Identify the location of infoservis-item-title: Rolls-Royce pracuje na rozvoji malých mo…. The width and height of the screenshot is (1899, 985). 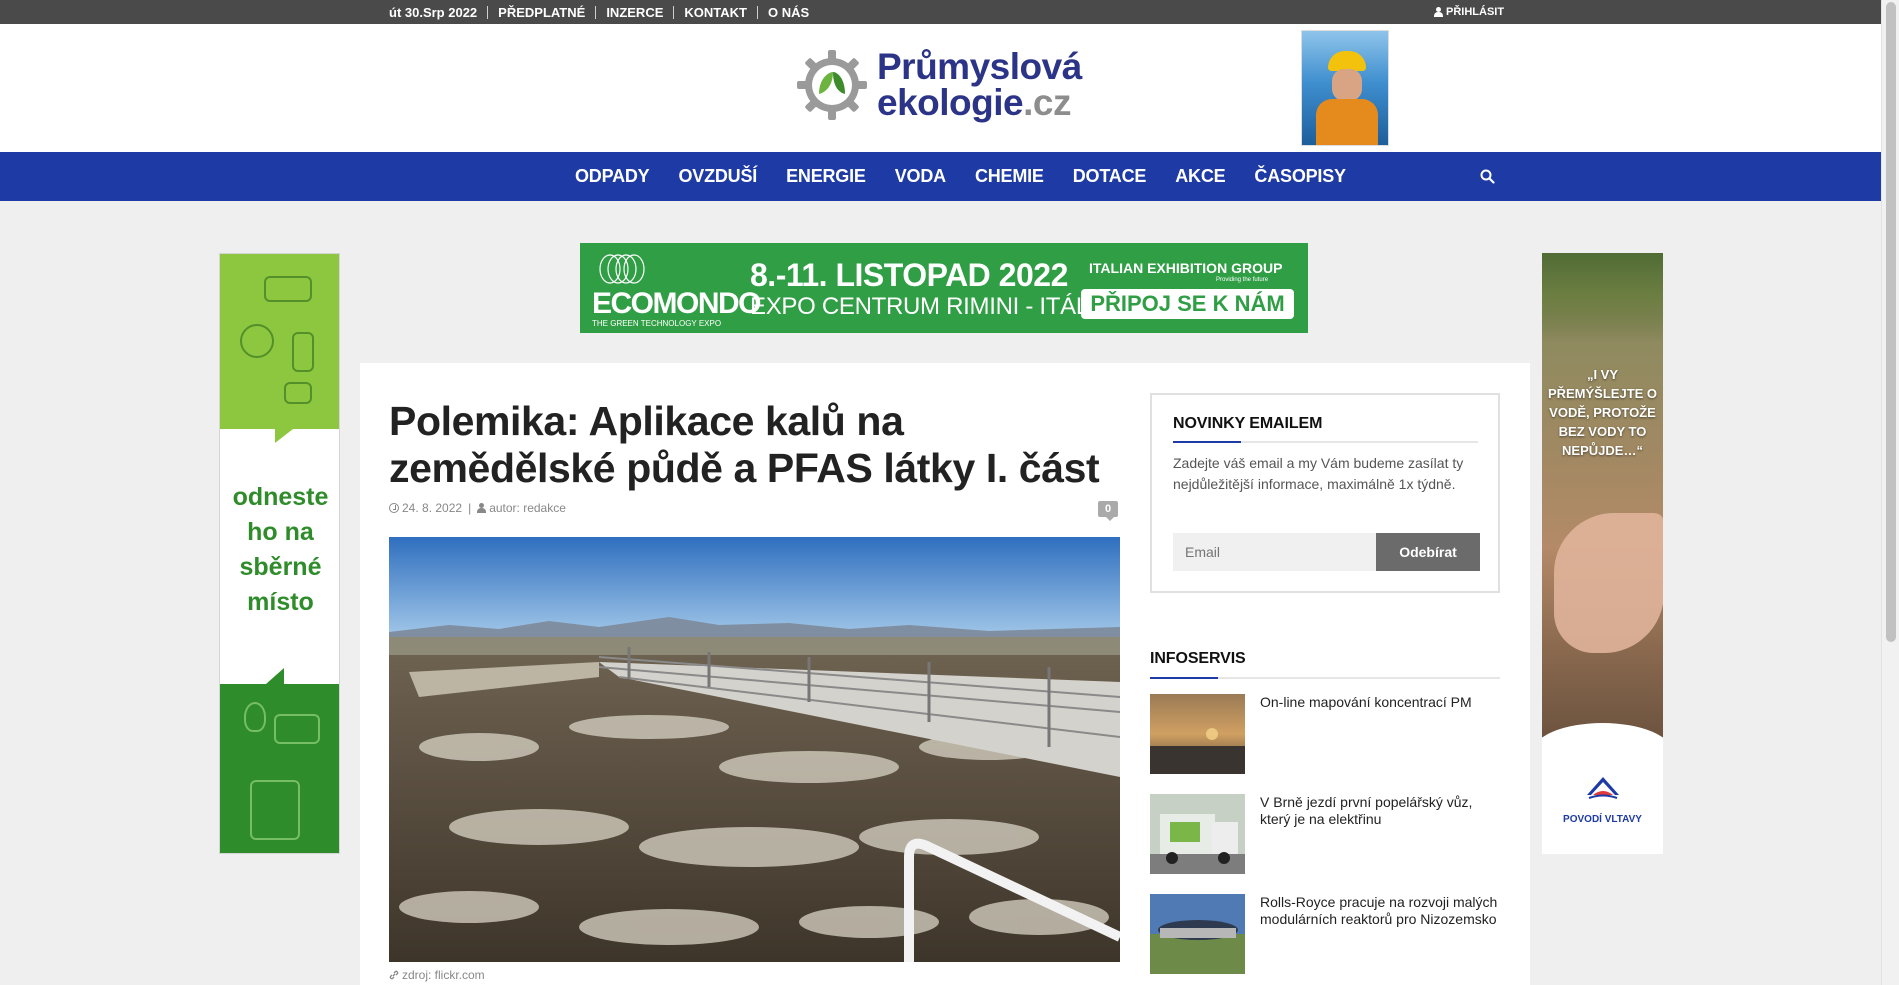
(1379, 910).